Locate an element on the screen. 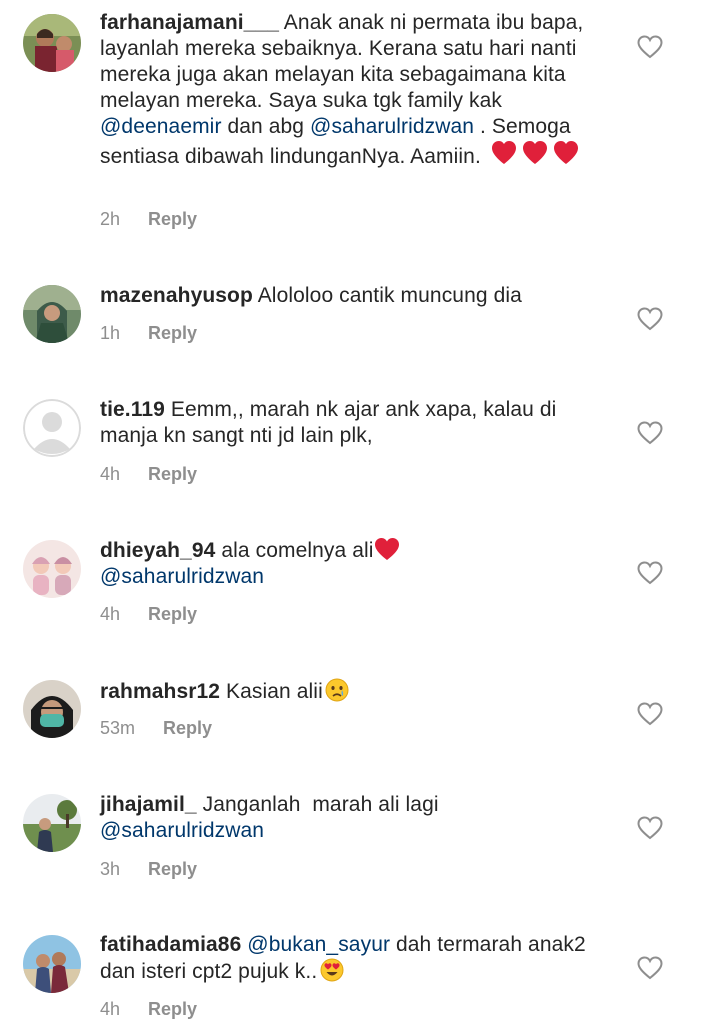  comment-body: dan abg is located at coordinates (266, 126).